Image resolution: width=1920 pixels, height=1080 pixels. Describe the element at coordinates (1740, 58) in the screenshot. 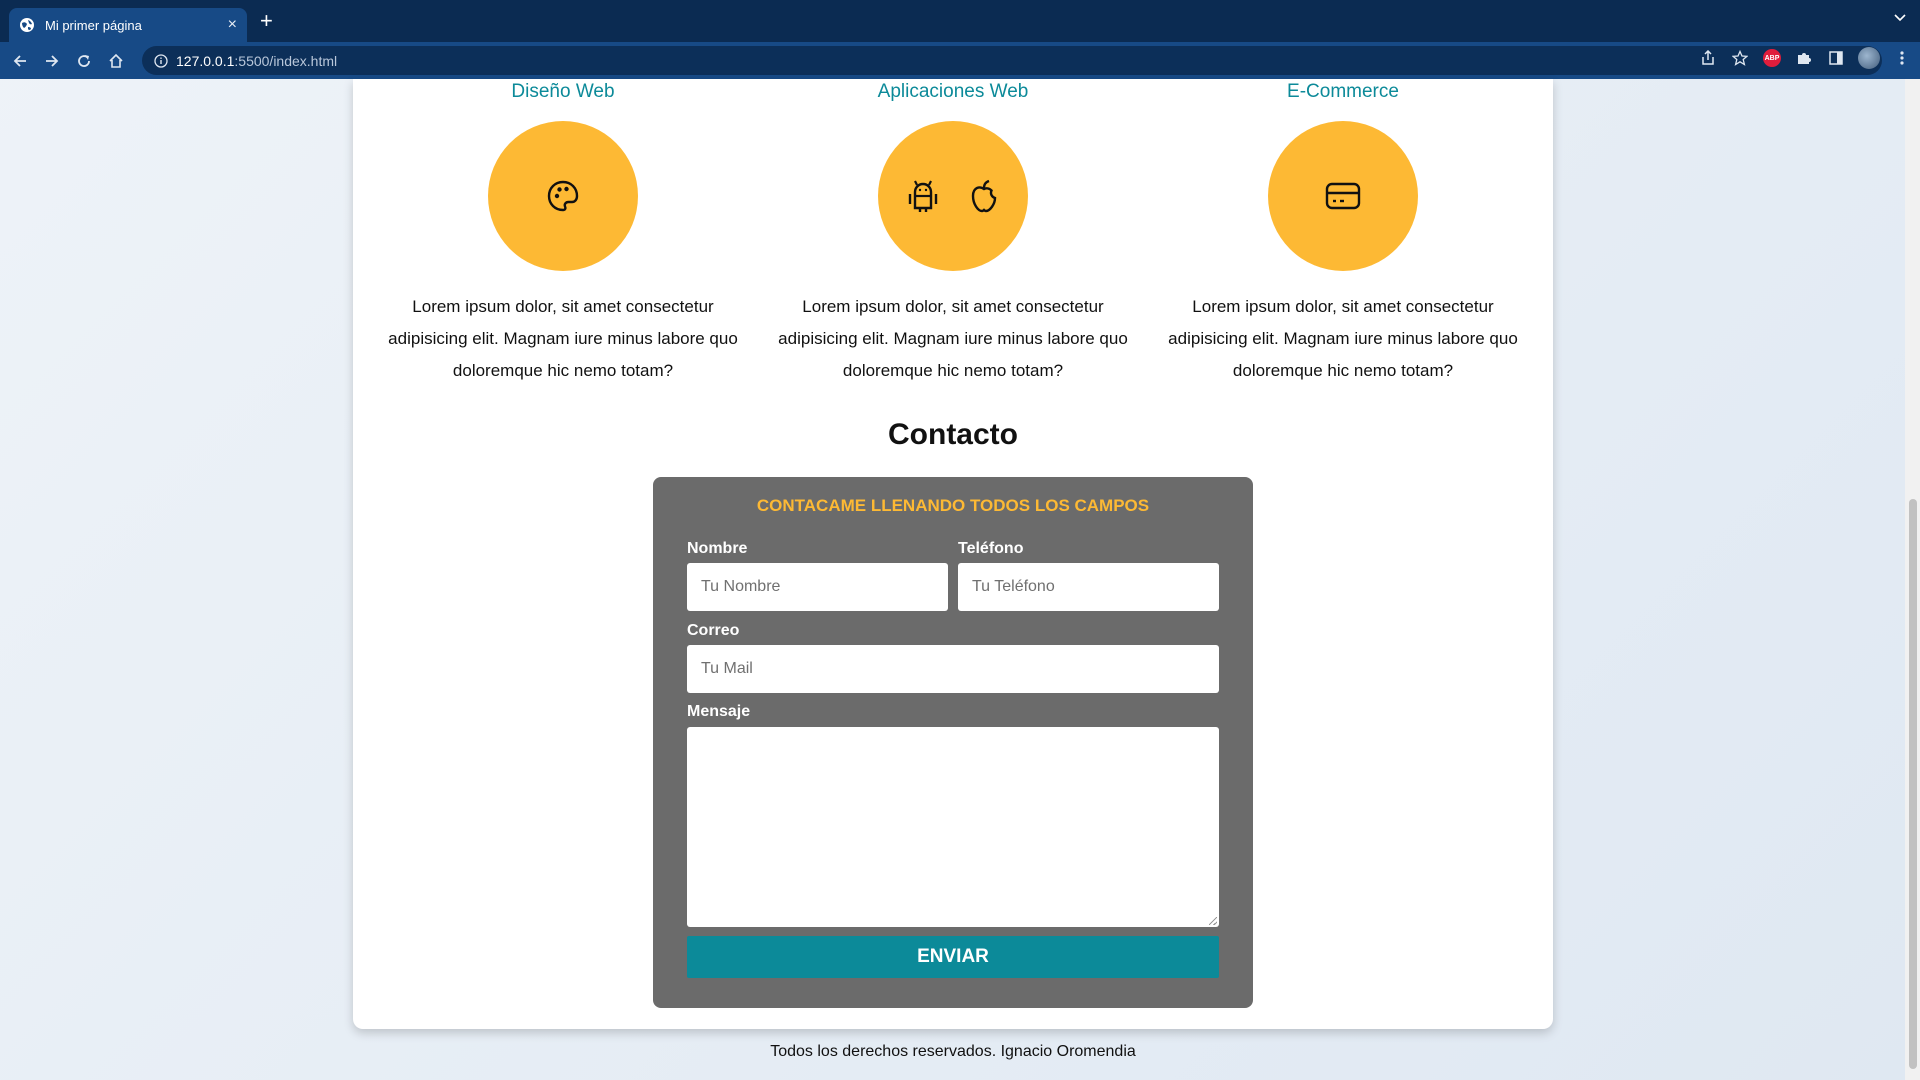

I see `bookmark-star-icon` at that location.